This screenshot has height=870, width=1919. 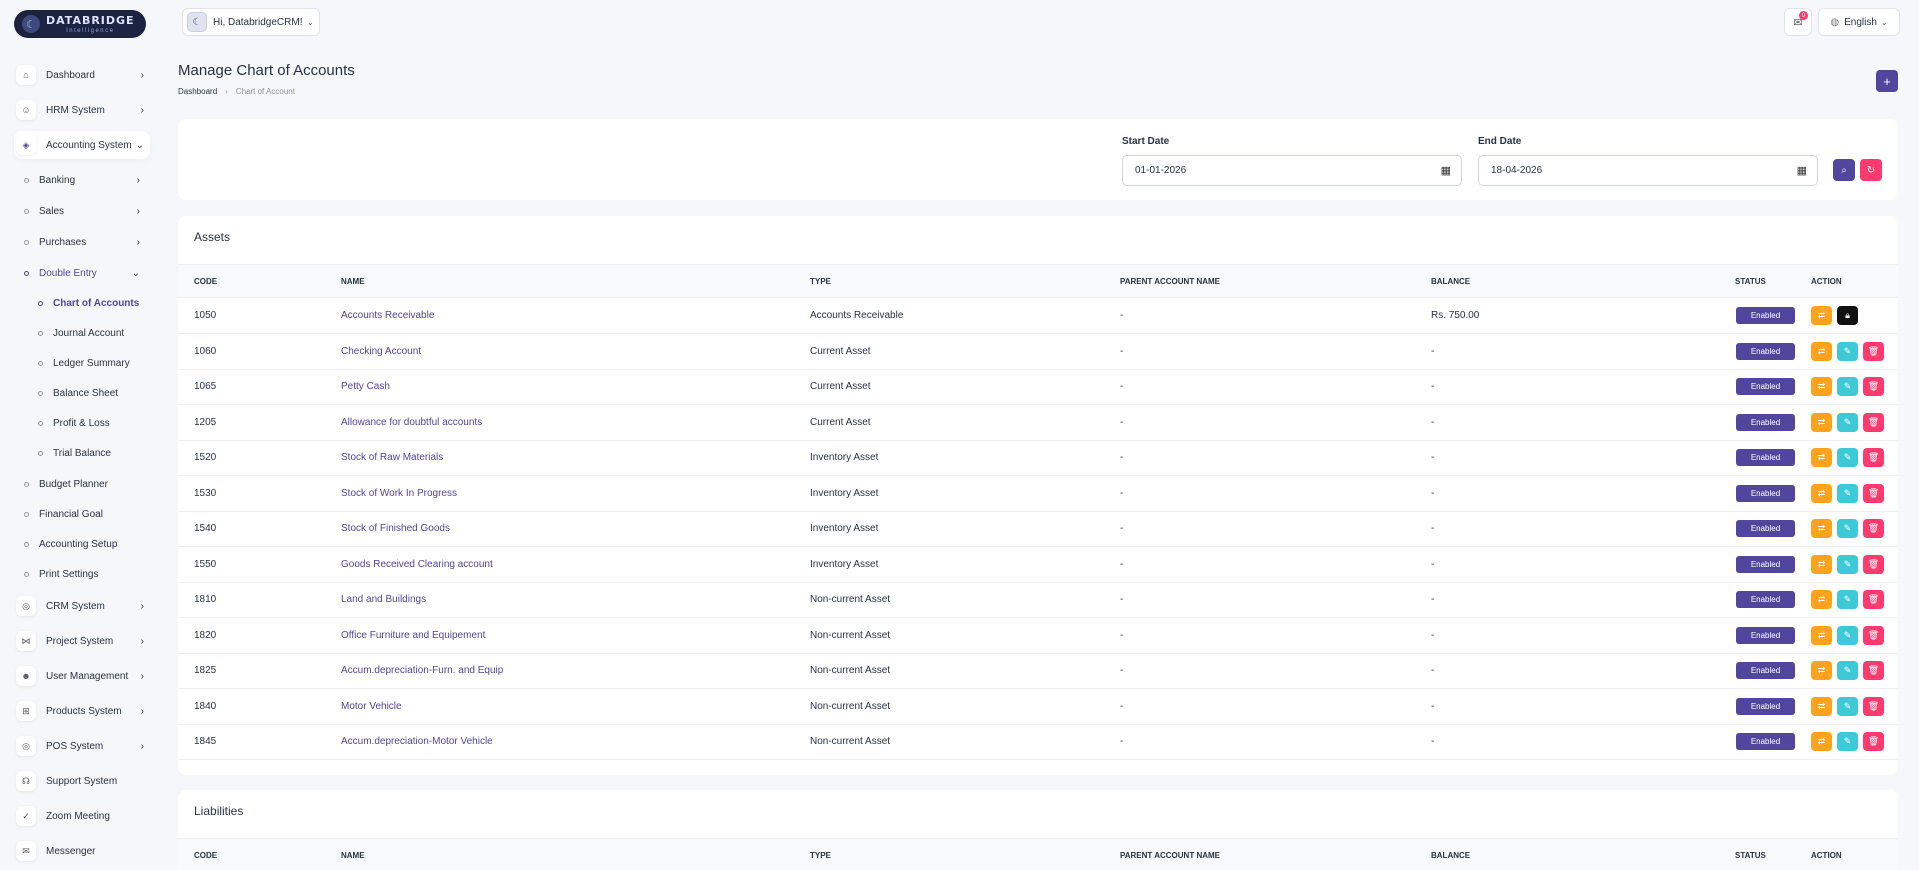 I want to click on pencil-icon: ✎, so click(x=1847, y=492).